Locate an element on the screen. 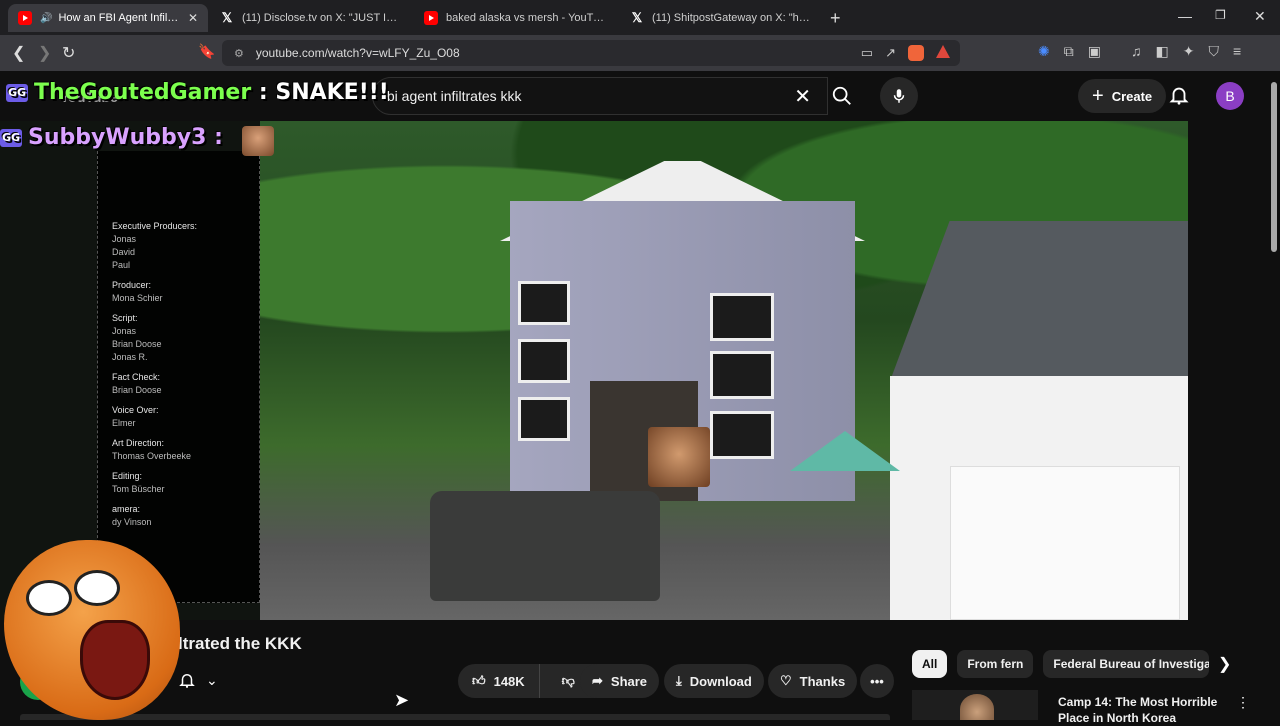 The height and width of the screenshot is (726, 1280). stream-overlay-chatter: GG SubbyWubby3 : is located at coordinates (111, 137).